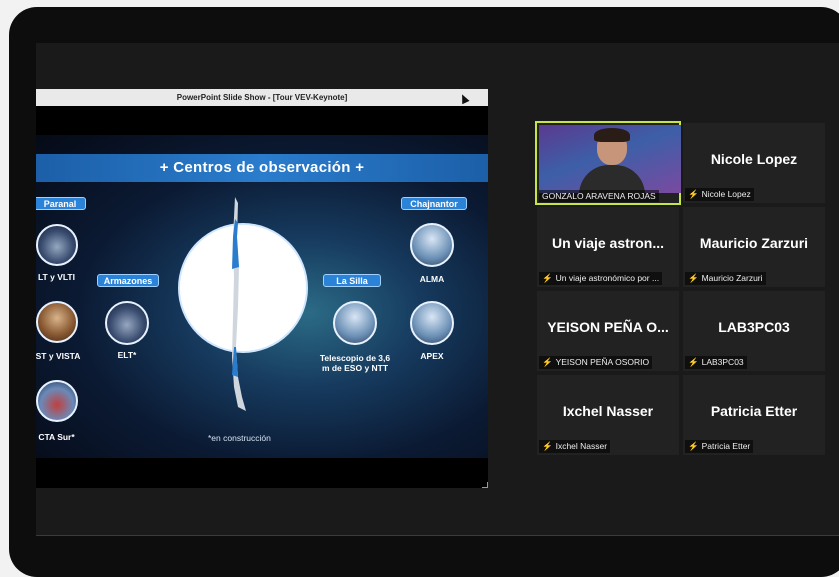 The height and width of the screenshot is (577, 839). I want to click on participant-name-label: ⚡ LAB3PC03, so click(716, 362).